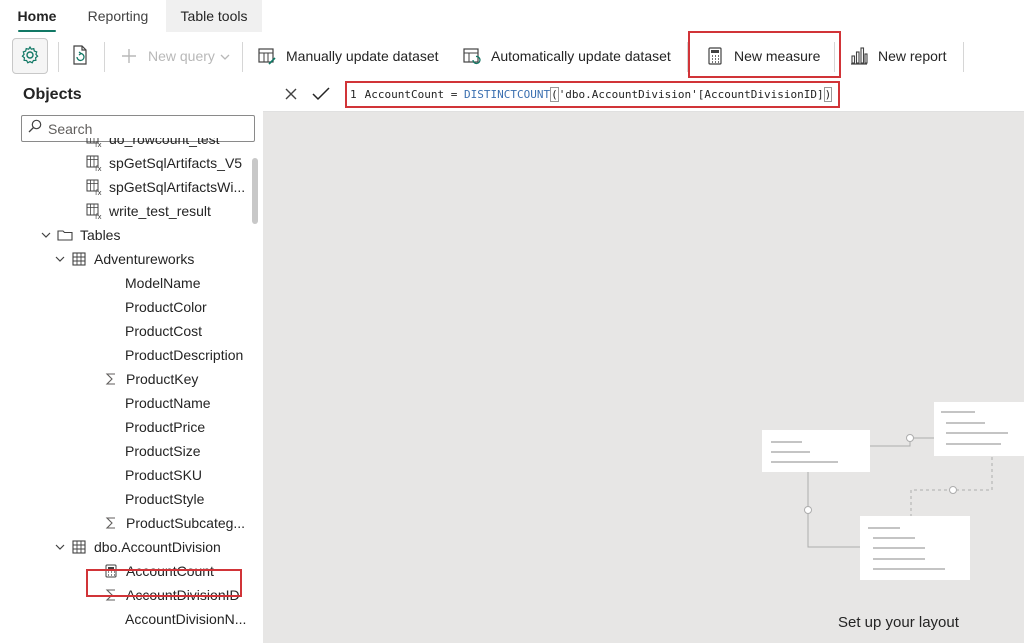  I want to click on tree-item-label: ProductPrice, so click(165, 427).